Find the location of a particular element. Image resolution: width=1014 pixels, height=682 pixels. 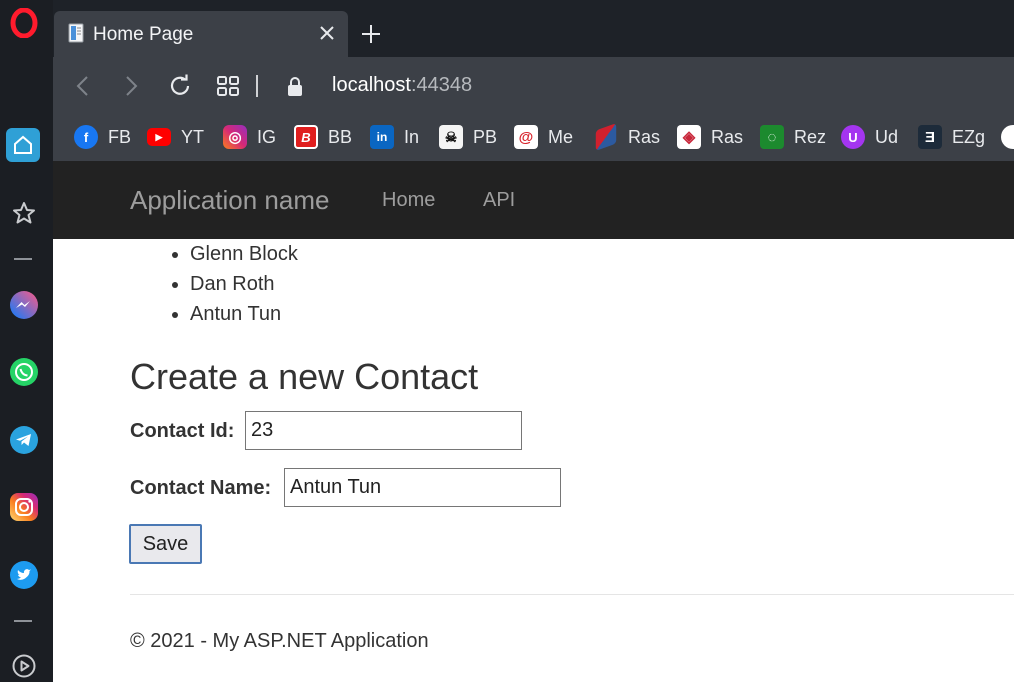

youtube-icon: ▶ is located at coordinates (159, 137).